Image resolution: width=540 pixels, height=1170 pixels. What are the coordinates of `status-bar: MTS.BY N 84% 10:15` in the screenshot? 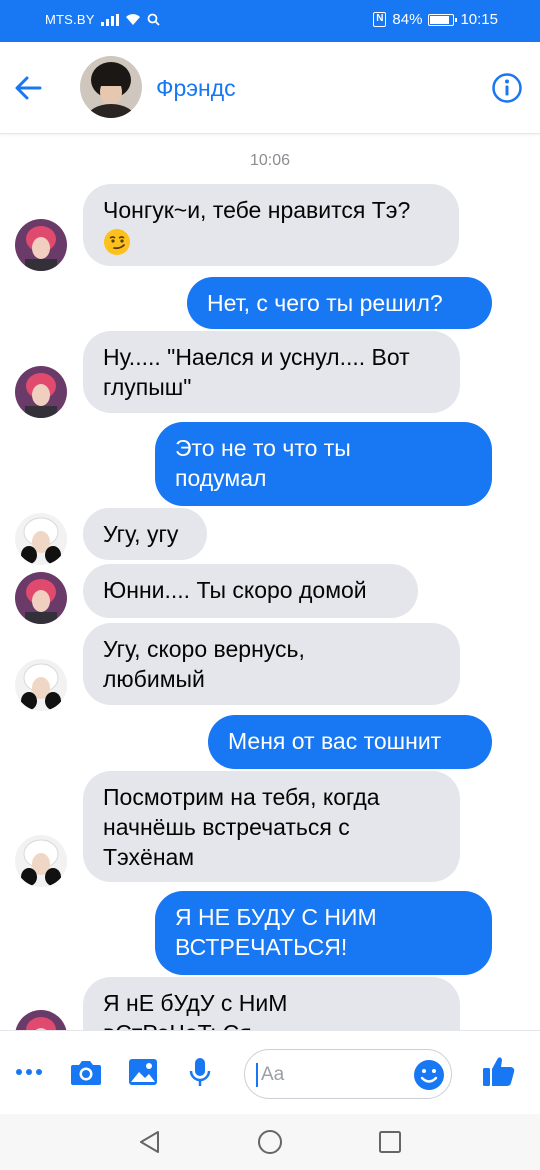 It's located at (270, 21).